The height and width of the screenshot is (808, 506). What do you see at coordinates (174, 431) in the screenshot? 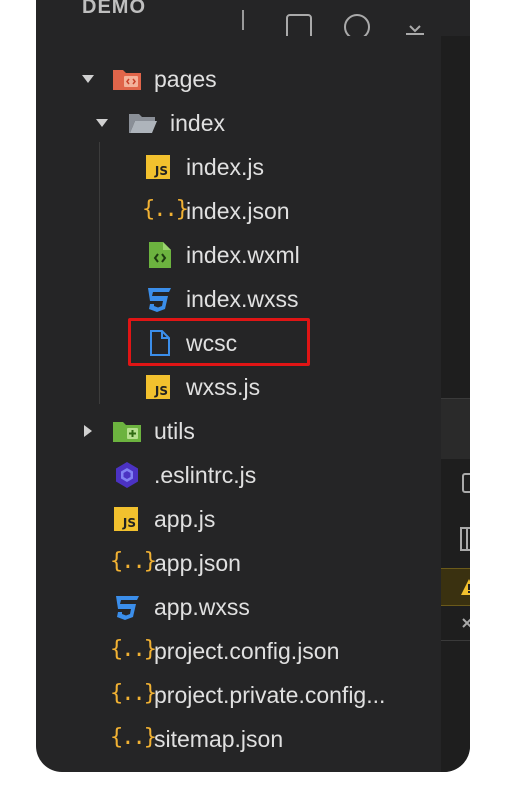
I see `tree-item-label: utils` at bounding box center [174, 431].